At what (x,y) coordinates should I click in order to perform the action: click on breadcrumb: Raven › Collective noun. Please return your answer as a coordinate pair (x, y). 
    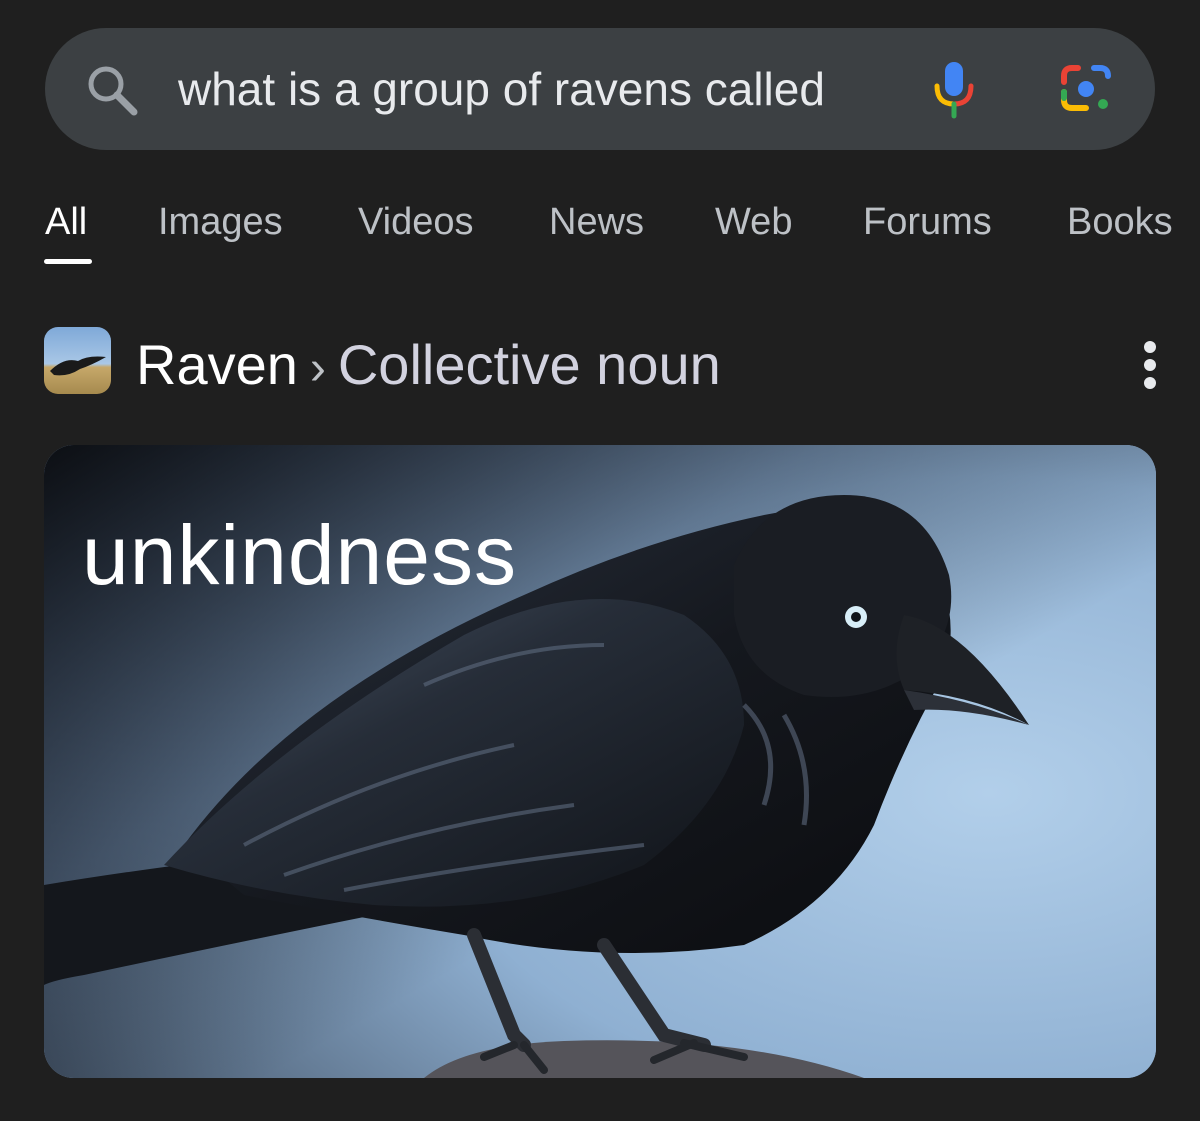
    Looking at the image, I should click on (428, 365).